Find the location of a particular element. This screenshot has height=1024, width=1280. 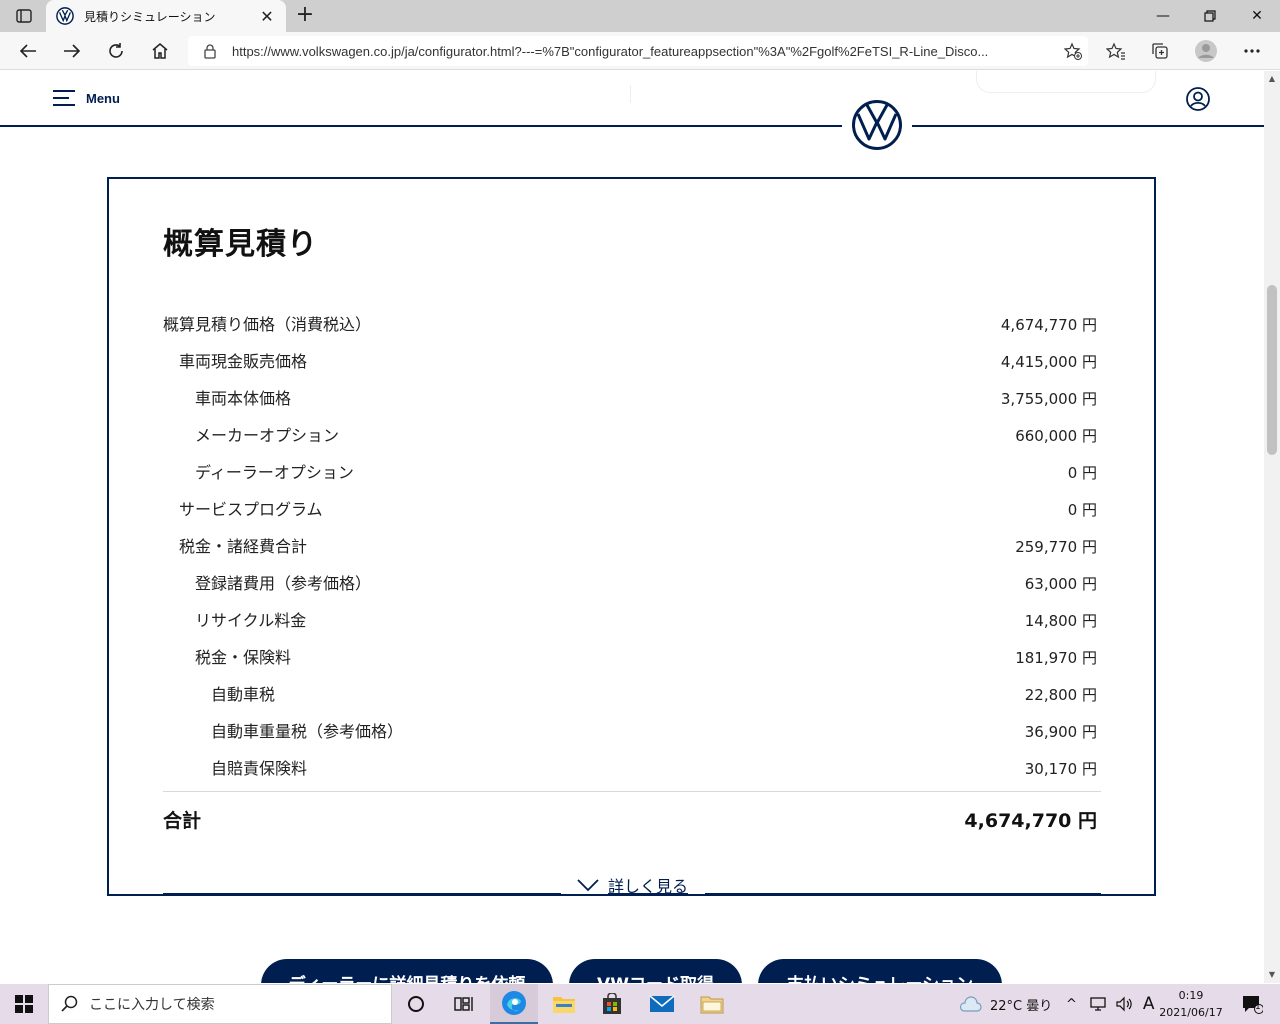

faded-divider is located at coordinates (630, 94).